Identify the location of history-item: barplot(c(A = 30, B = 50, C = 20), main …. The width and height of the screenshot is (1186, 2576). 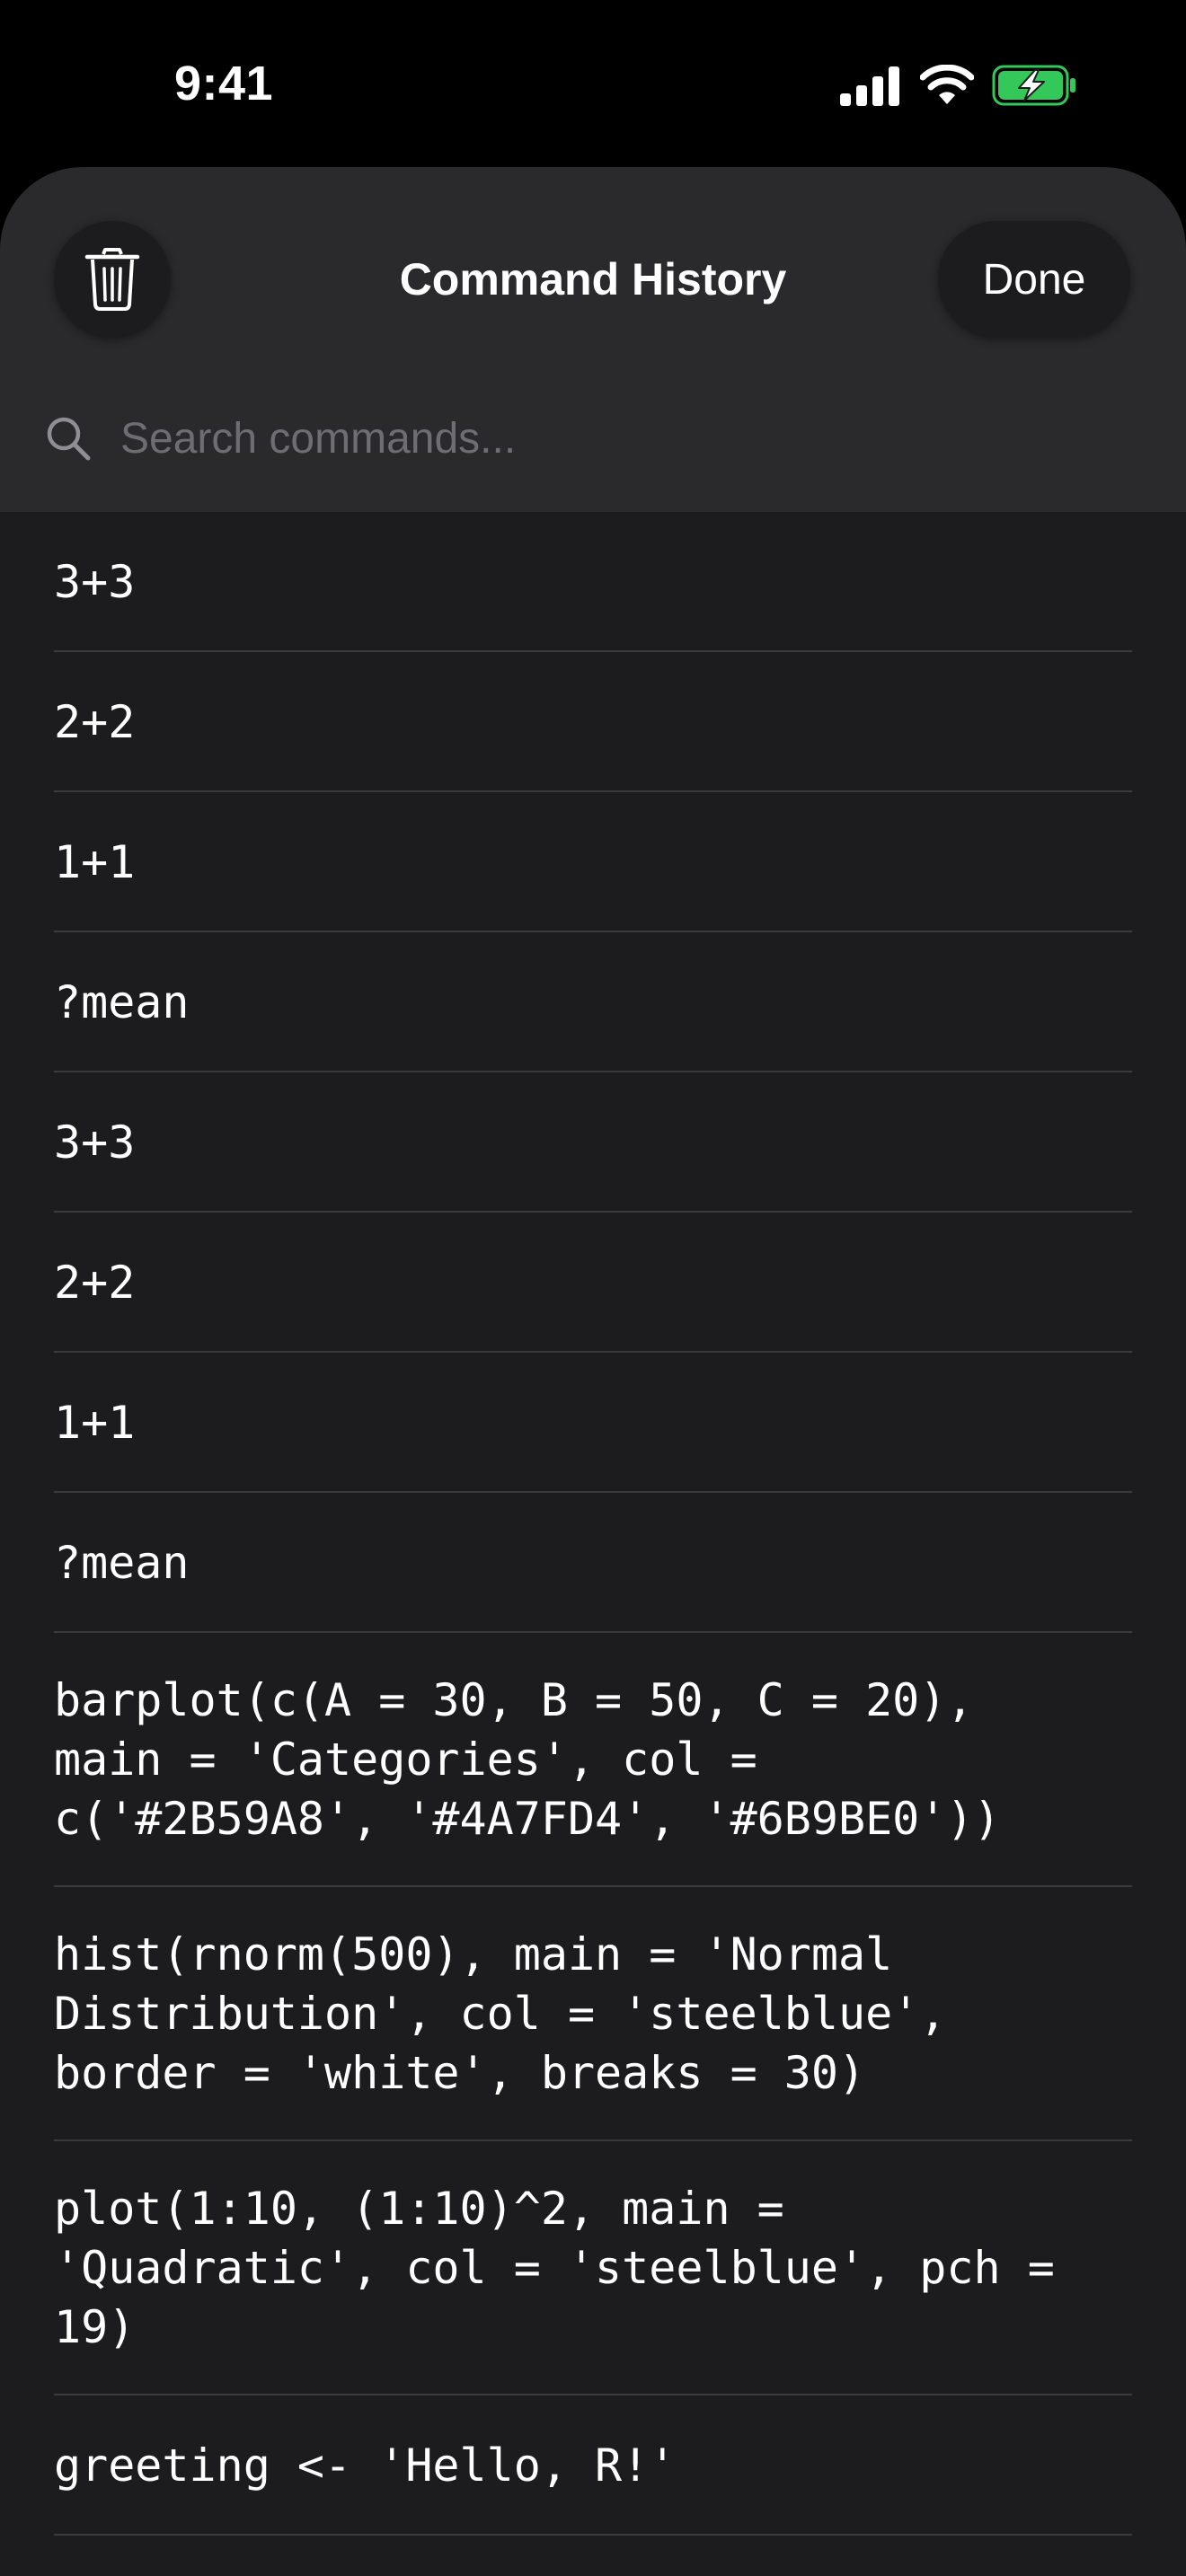
(593, 1760).